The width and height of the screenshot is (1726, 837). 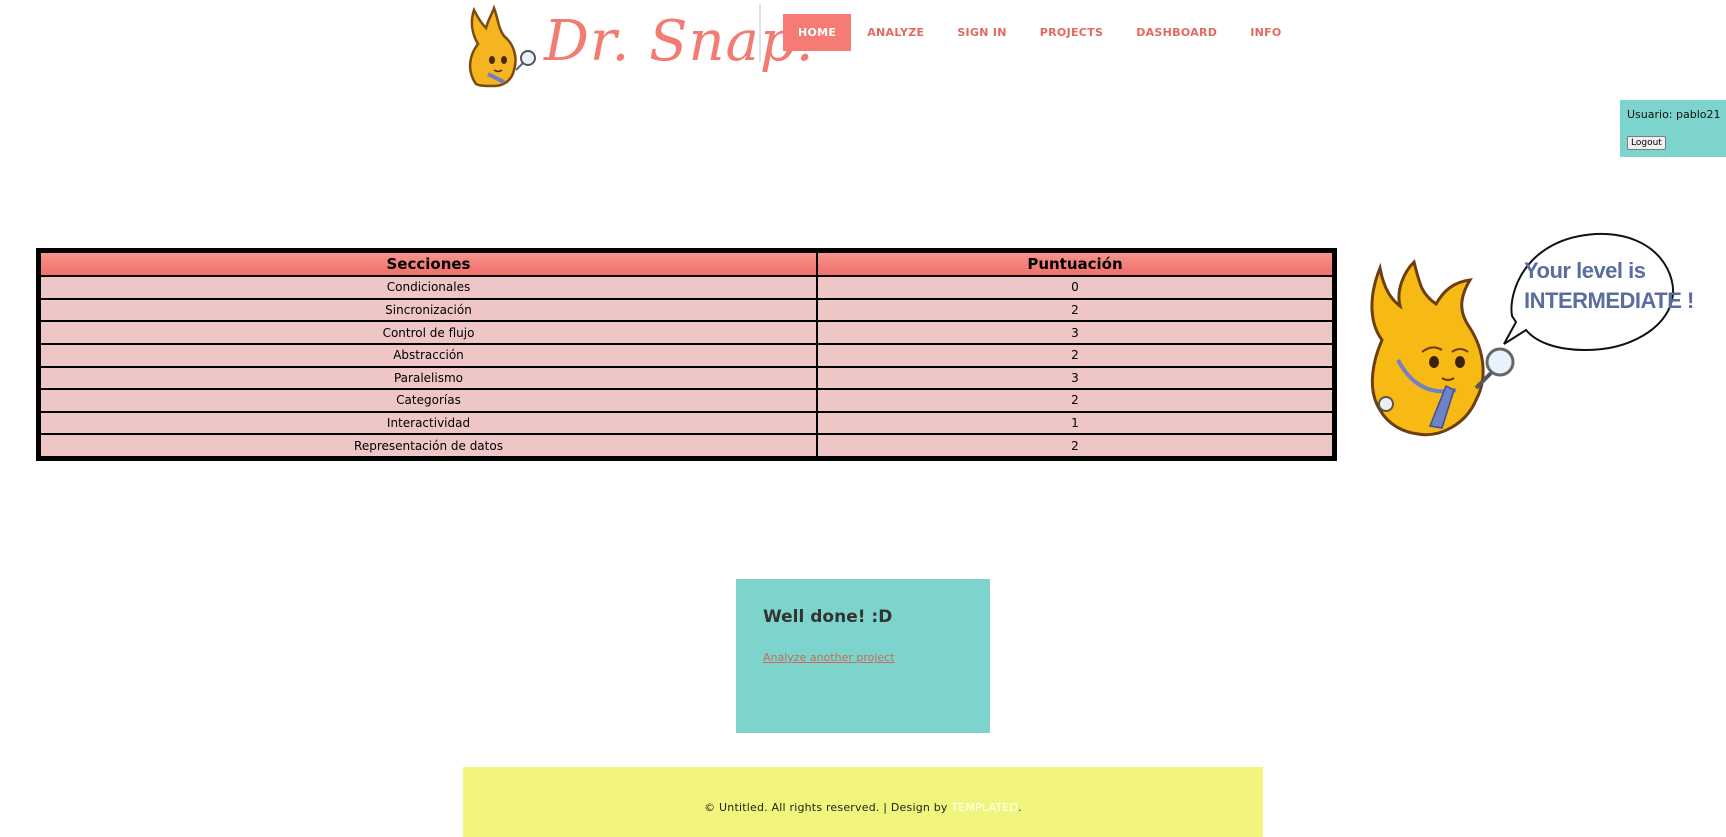 I want to click on nav-analyze: ANALYZE, so click(x=895, y=32).